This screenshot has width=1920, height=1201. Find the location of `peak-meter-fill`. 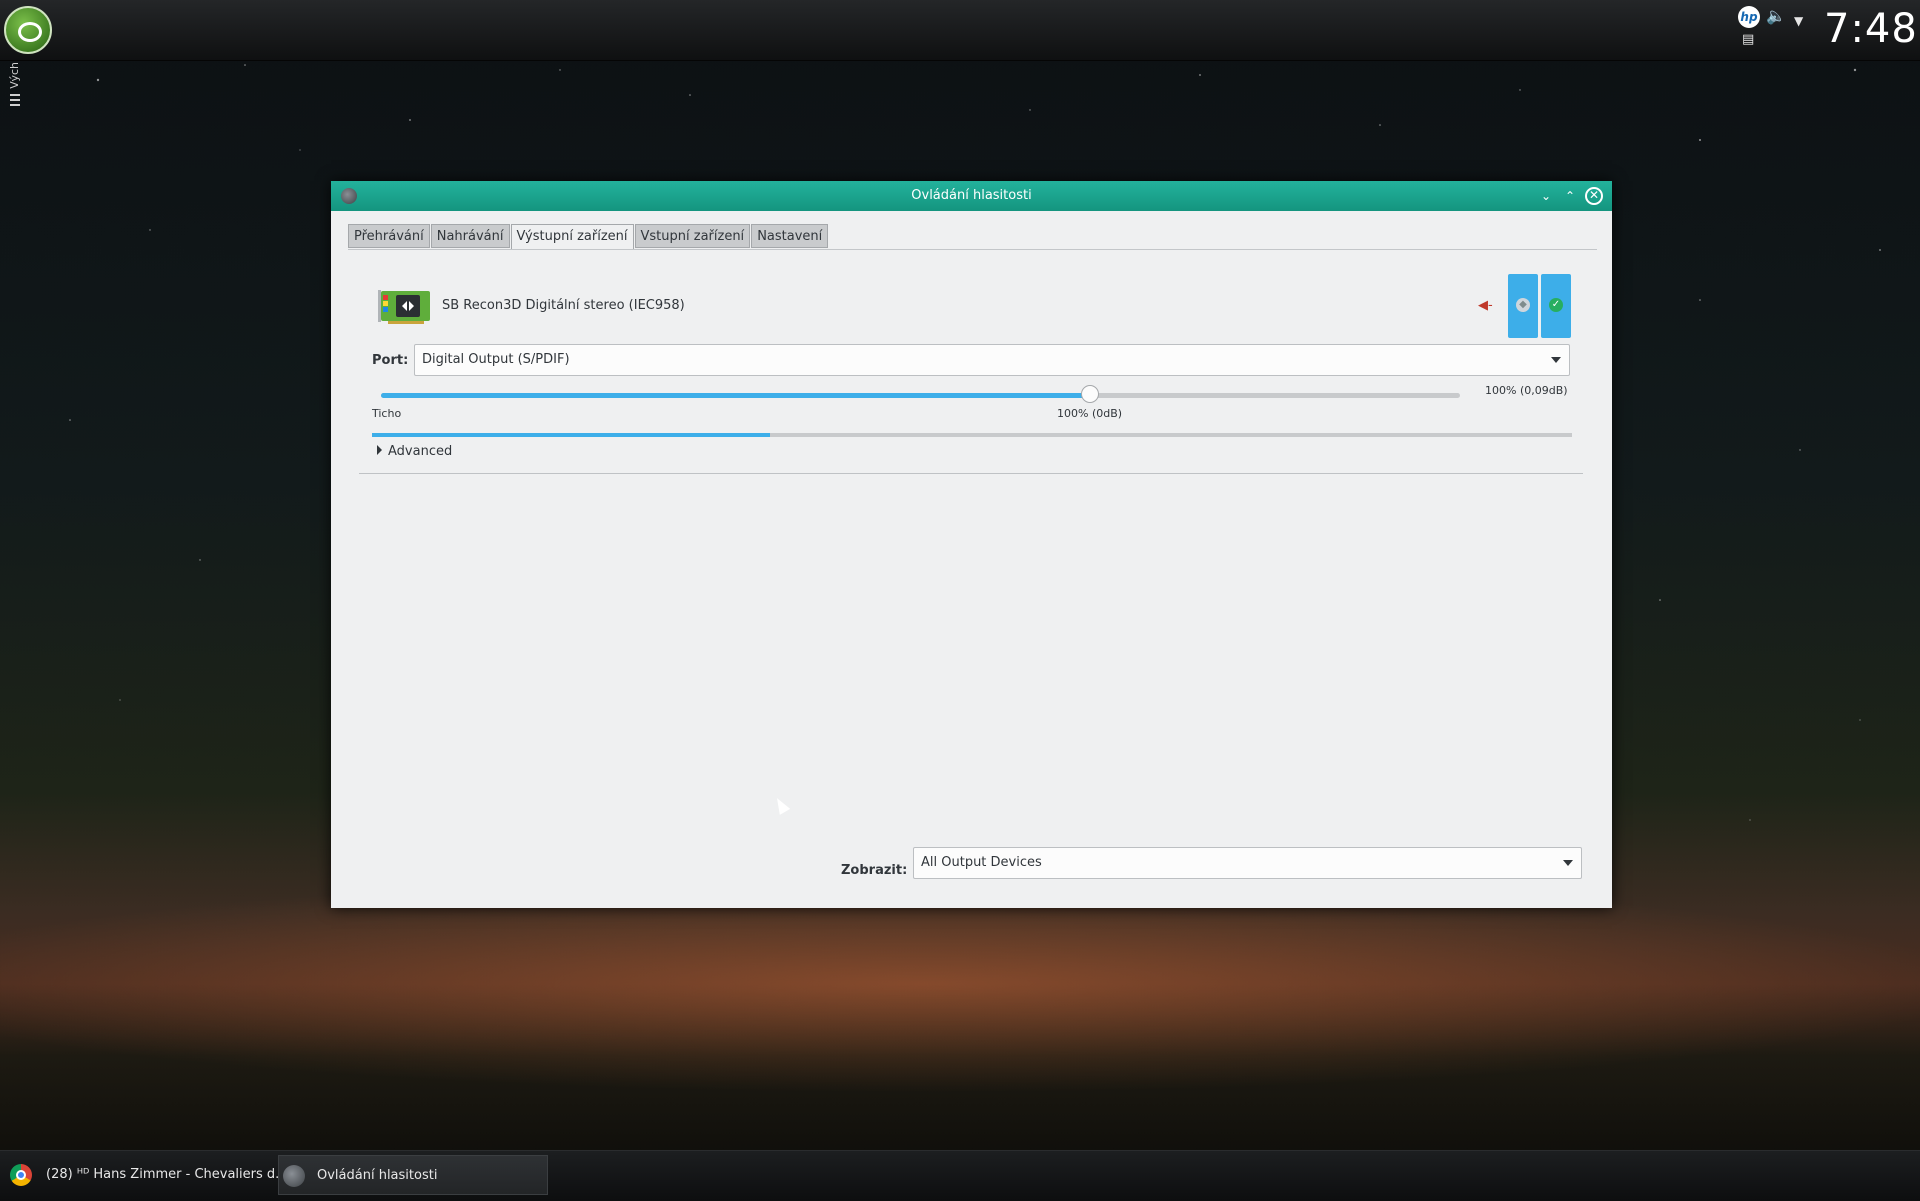

peak-meter-fill is located at coordinates (571, 435).